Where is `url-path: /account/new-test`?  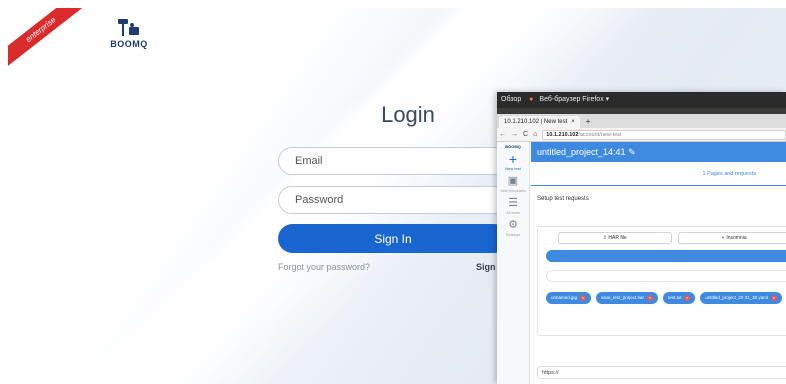 url-path: /account/new-test is located at coordinates (600, 134).